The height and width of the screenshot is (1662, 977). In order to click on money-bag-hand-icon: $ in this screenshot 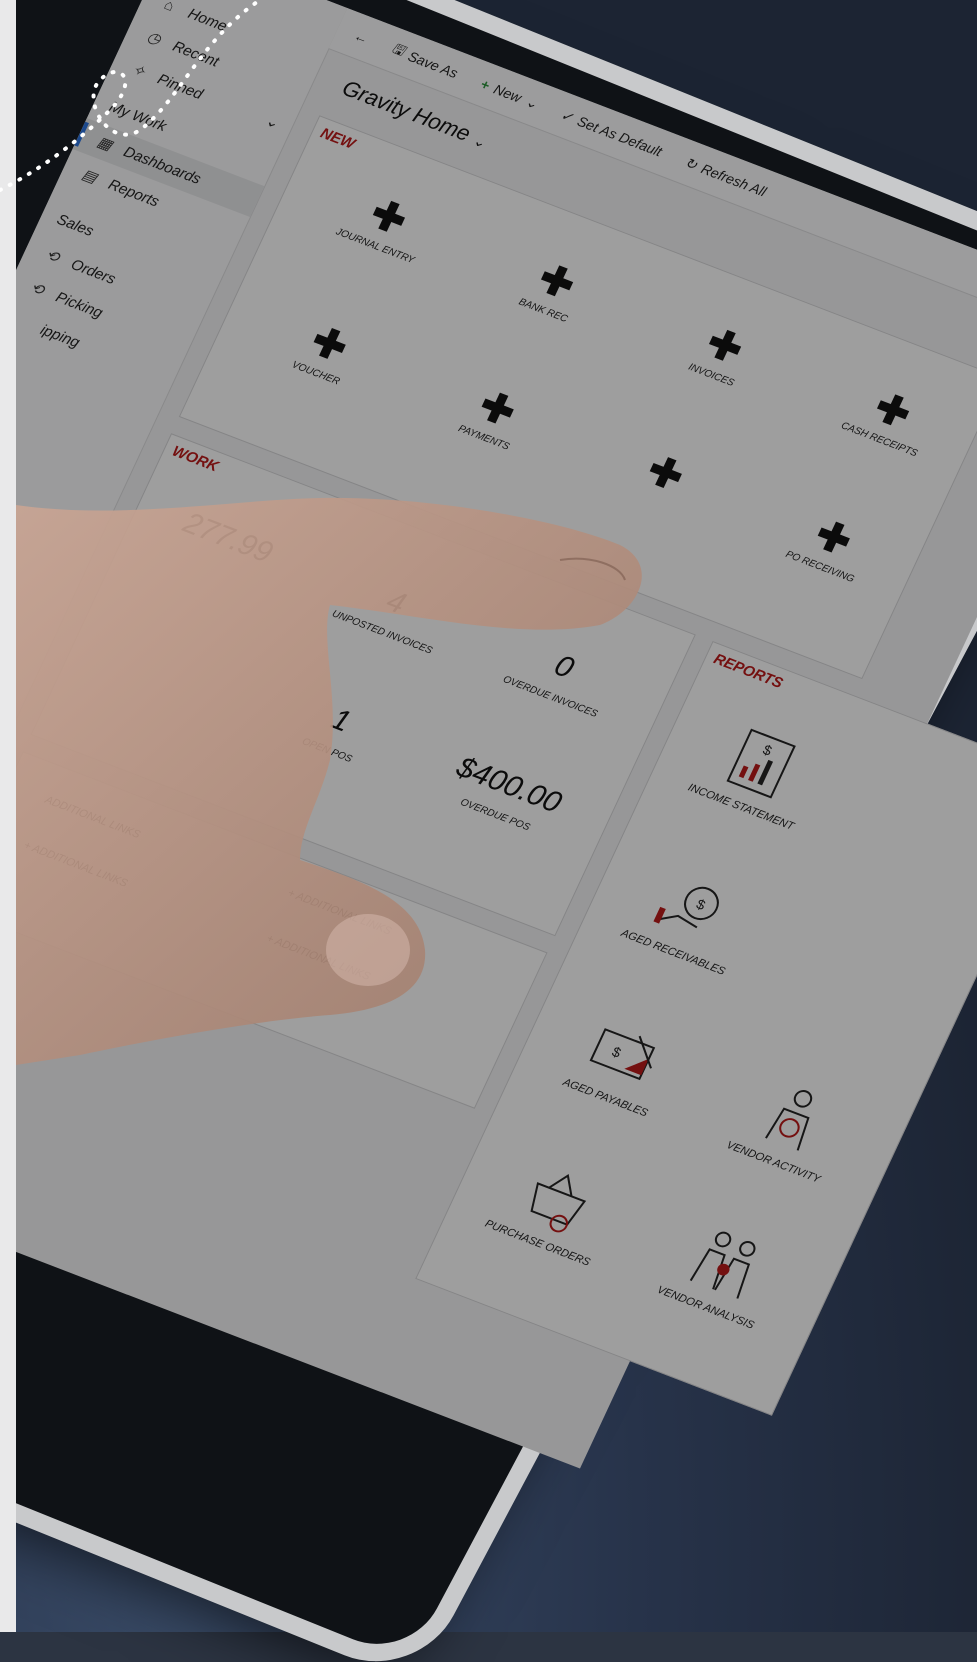, I will do `click(686, 907)`.